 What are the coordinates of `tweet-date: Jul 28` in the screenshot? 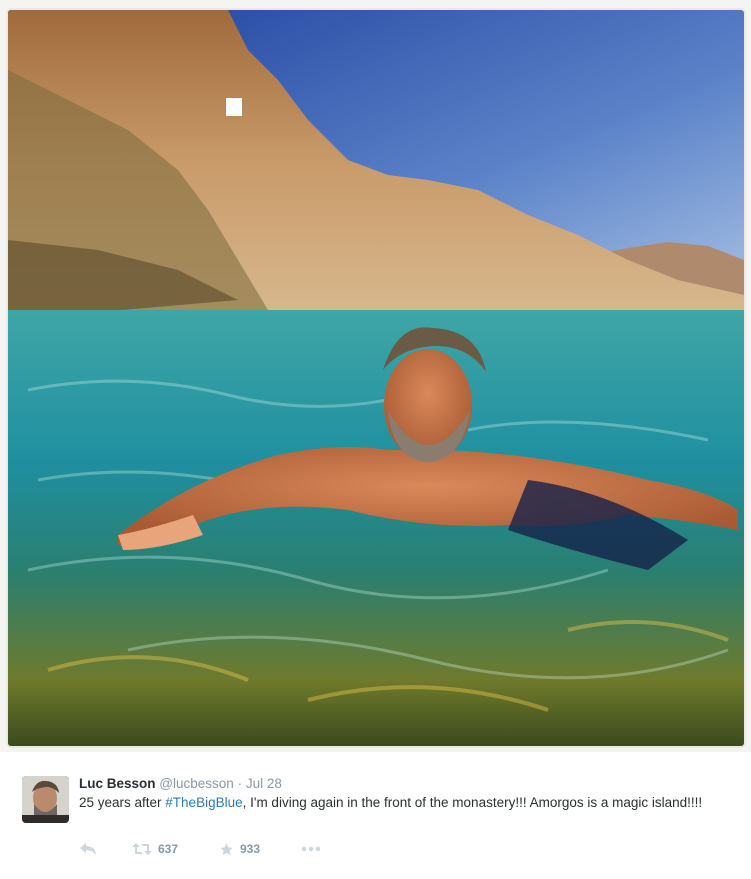 It's located at (264, 783).